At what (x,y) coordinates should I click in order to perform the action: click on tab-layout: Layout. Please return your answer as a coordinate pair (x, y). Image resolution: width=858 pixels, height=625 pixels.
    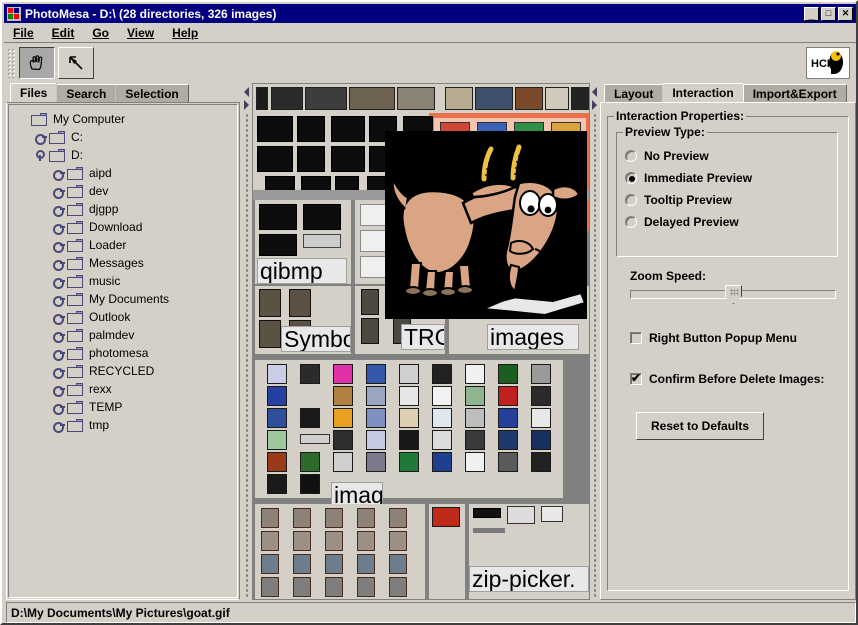
    Looking at the image, I should click on (634, 93).